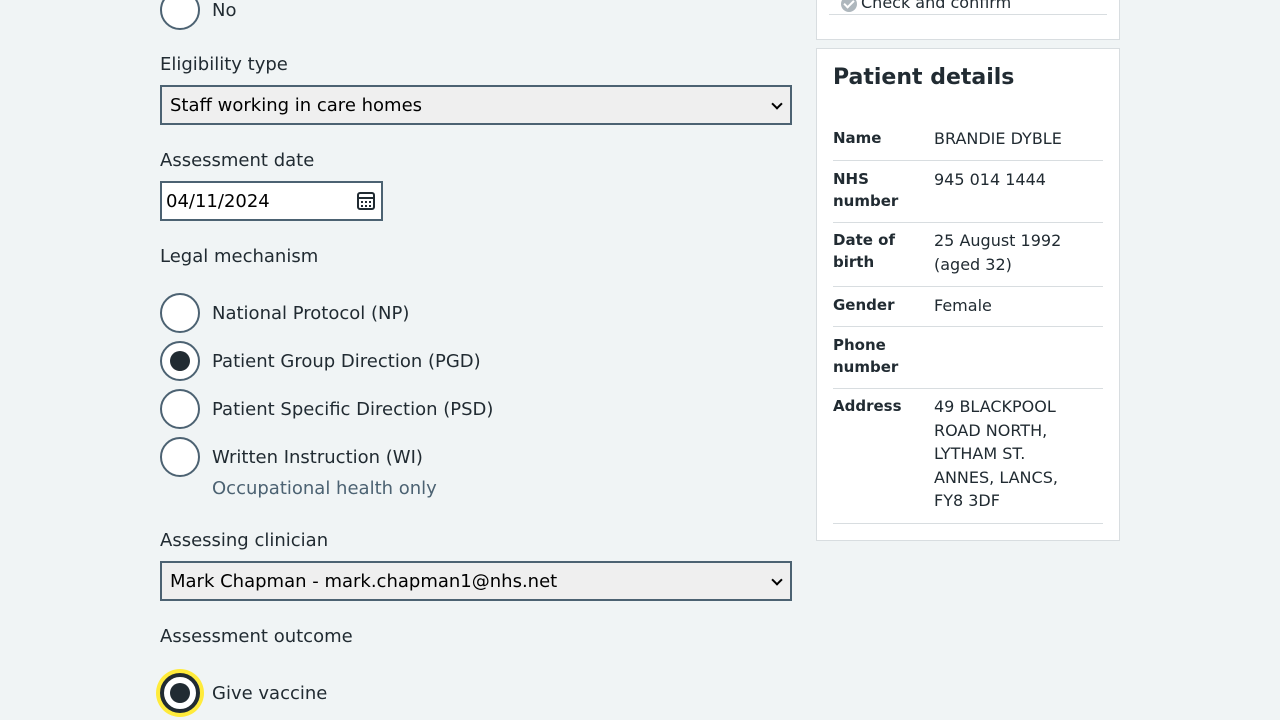  What do you see at coordinates (857, 138) in the screenshot?
I see `summary-key: Name` at bounding box center [857, 138].